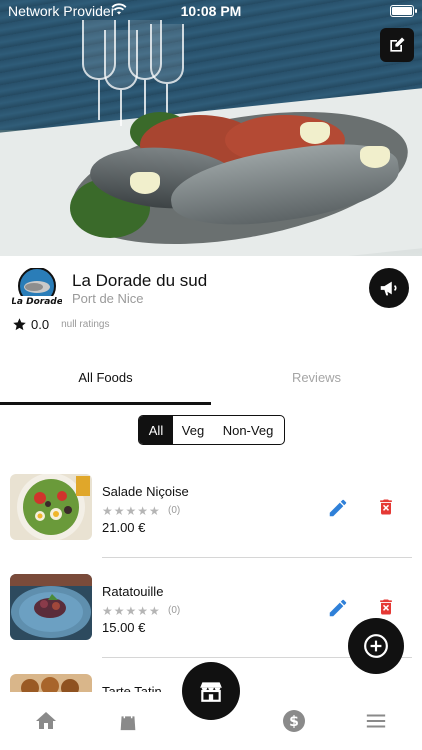 The image size is (422, 750). What do you see at coordinates (193, 430) in the screenshot?
I see `filter-veg: Veg` at bounding box center [193, 430].